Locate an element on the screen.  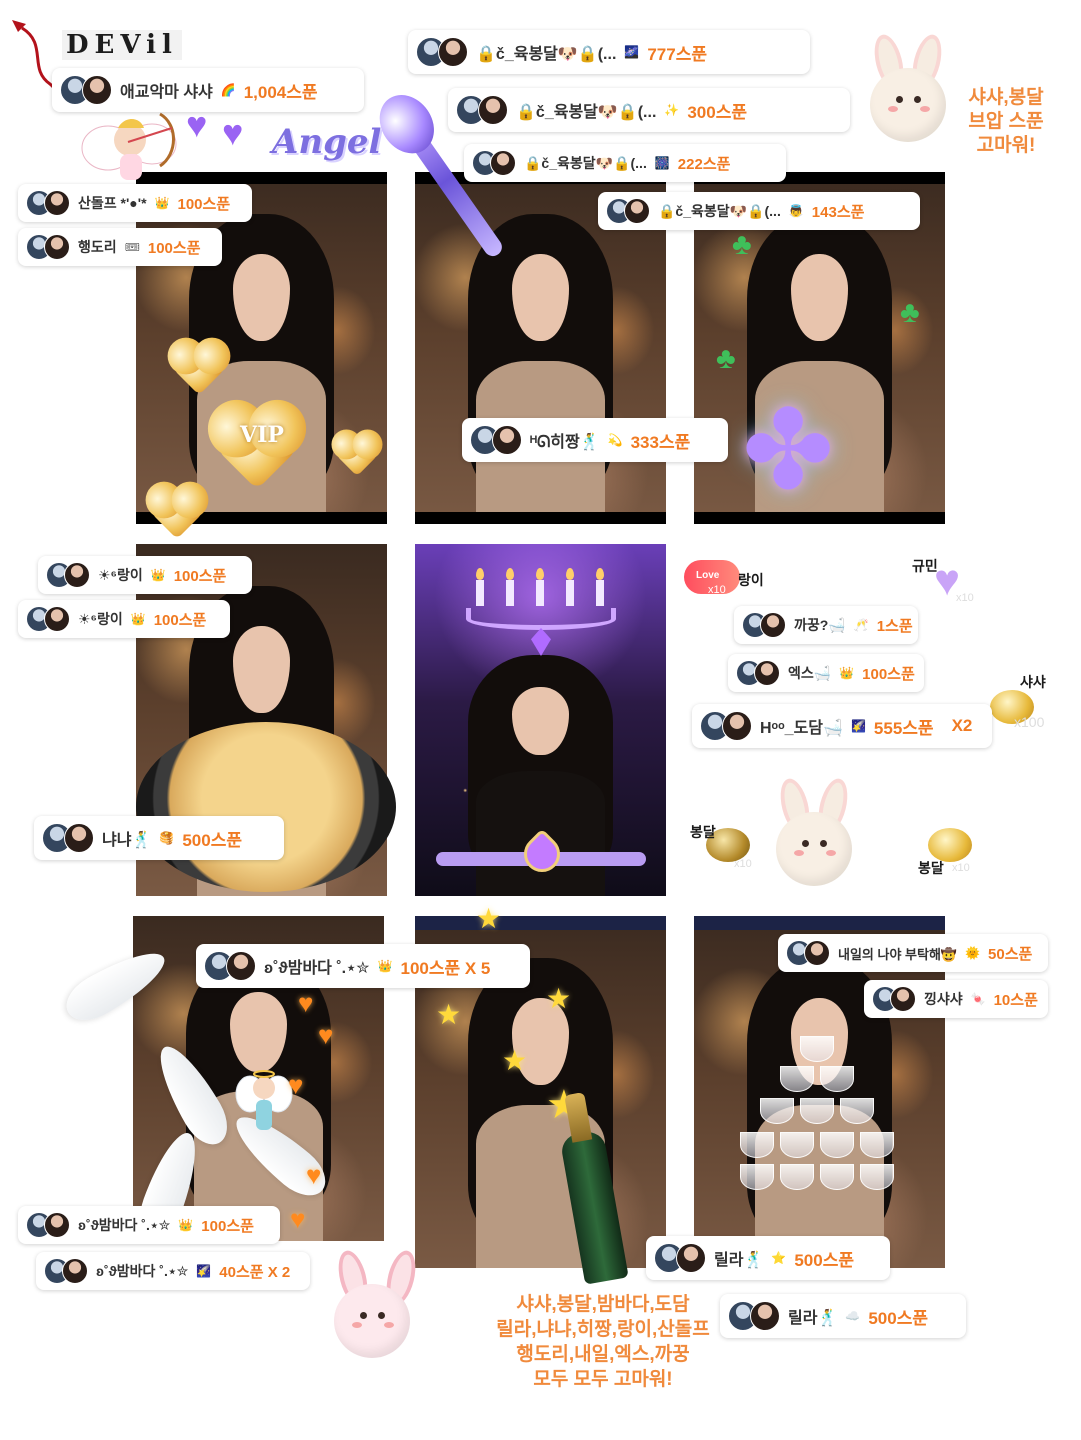
cupid-icon is located at coordinates (129, 146).